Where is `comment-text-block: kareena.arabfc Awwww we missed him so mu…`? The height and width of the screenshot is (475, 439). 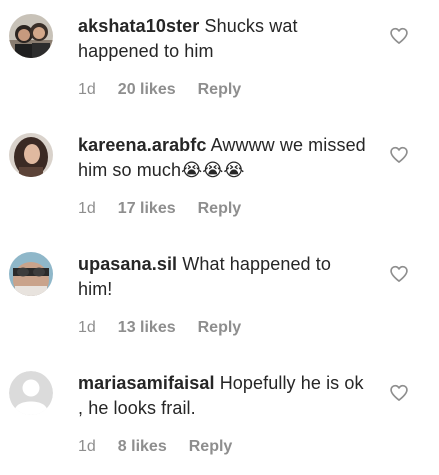 comment-text-block: kareena.arabfc Awwww we missed him so mu… is located at coordinates (223, 158).